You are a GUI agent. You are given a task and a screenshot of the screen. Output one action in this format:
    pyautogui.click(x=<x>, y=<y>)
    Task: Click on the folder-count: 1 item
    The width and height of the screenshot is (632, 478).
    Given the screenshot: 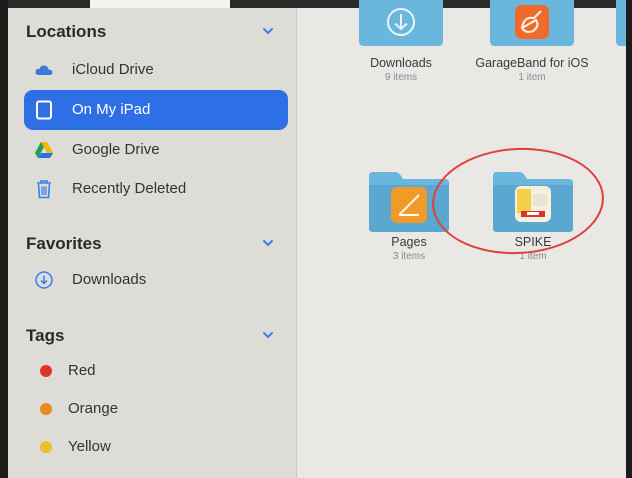 What is the action you would take?
    pyautogui.click(x=532, y=77)
    